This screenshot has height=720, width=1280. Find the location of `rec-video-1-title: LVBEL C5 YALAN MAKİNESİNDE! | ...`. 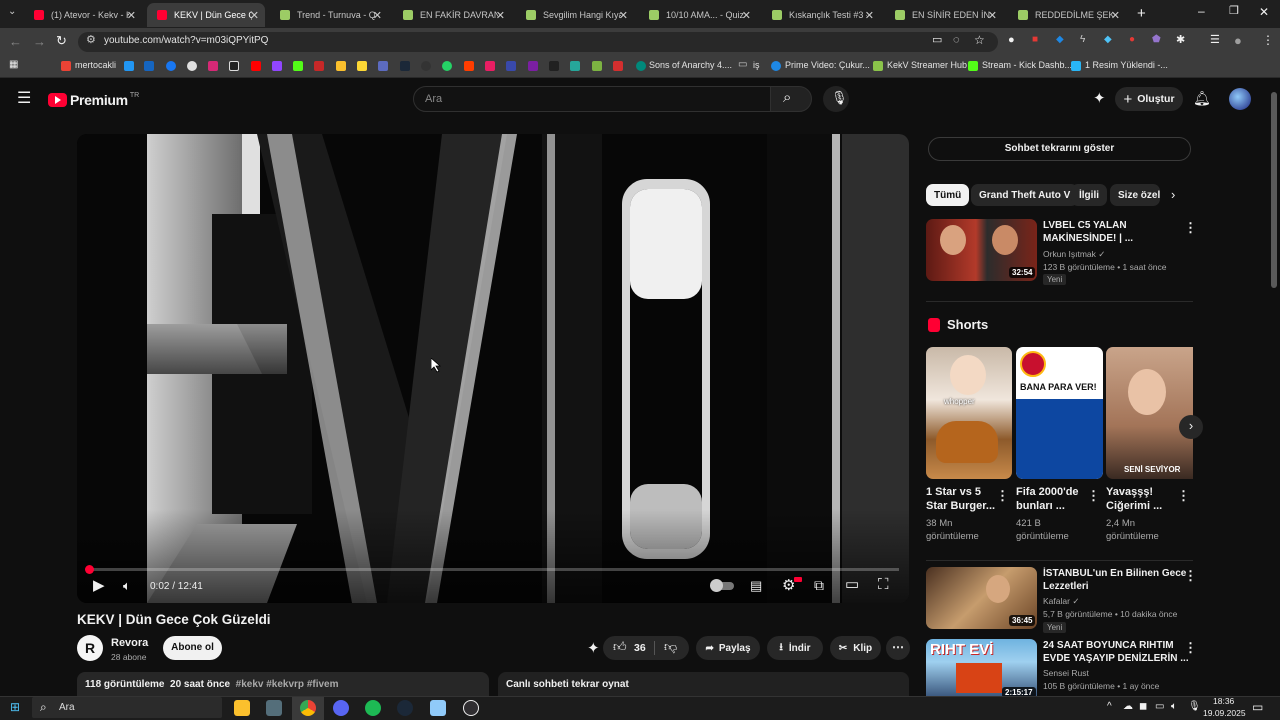

rec-video-1-title: LVBEL C5 YALAN MAKİNESİNDE! | ... is located at coordinates (1088, 232).